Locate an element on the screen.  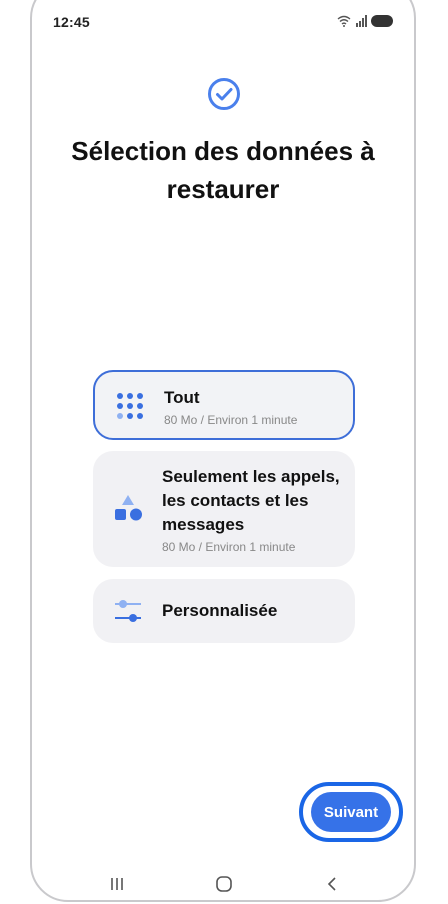
recents-icon is located at coordinates (117, 884).